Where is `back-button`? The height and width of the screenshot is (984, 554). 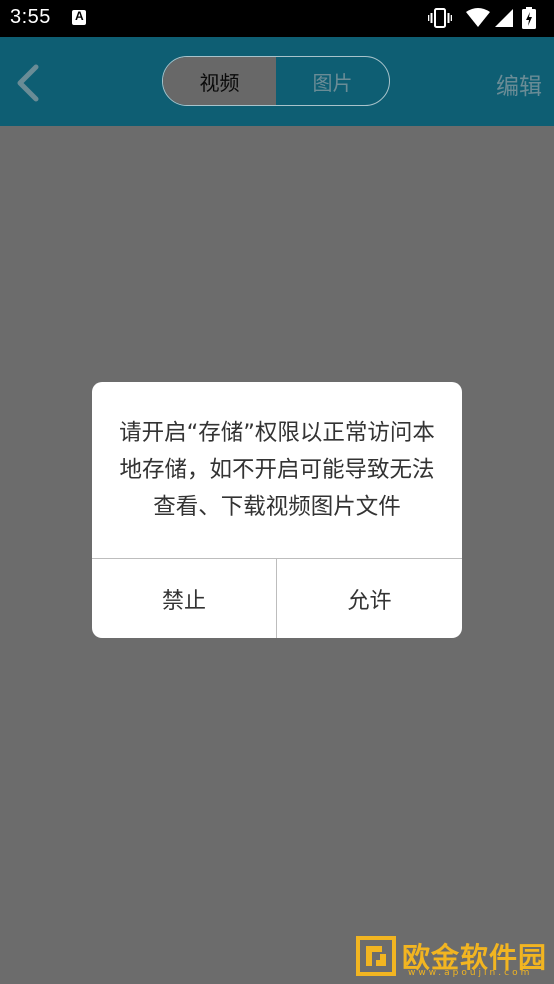
back-button is located at coordinates (29, 83).